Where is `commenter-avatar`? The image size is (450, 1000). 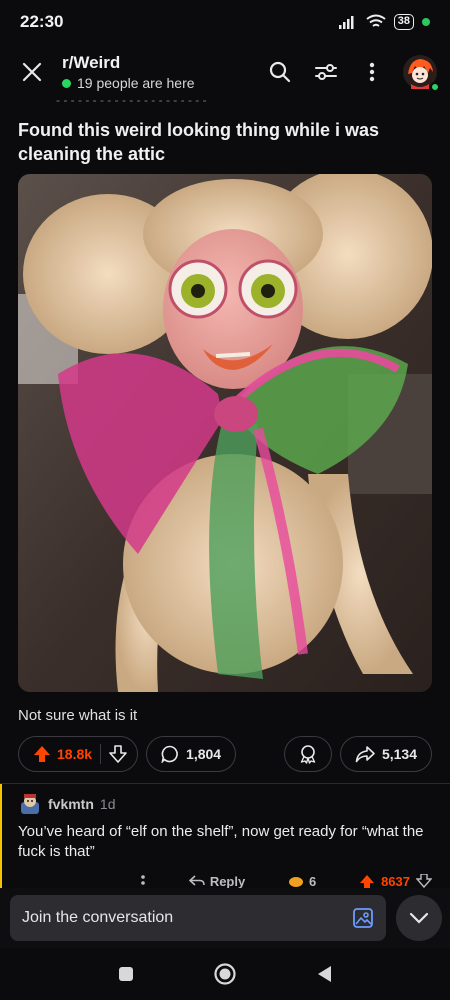
commenter-avatar is located at coordinates (30, 804).